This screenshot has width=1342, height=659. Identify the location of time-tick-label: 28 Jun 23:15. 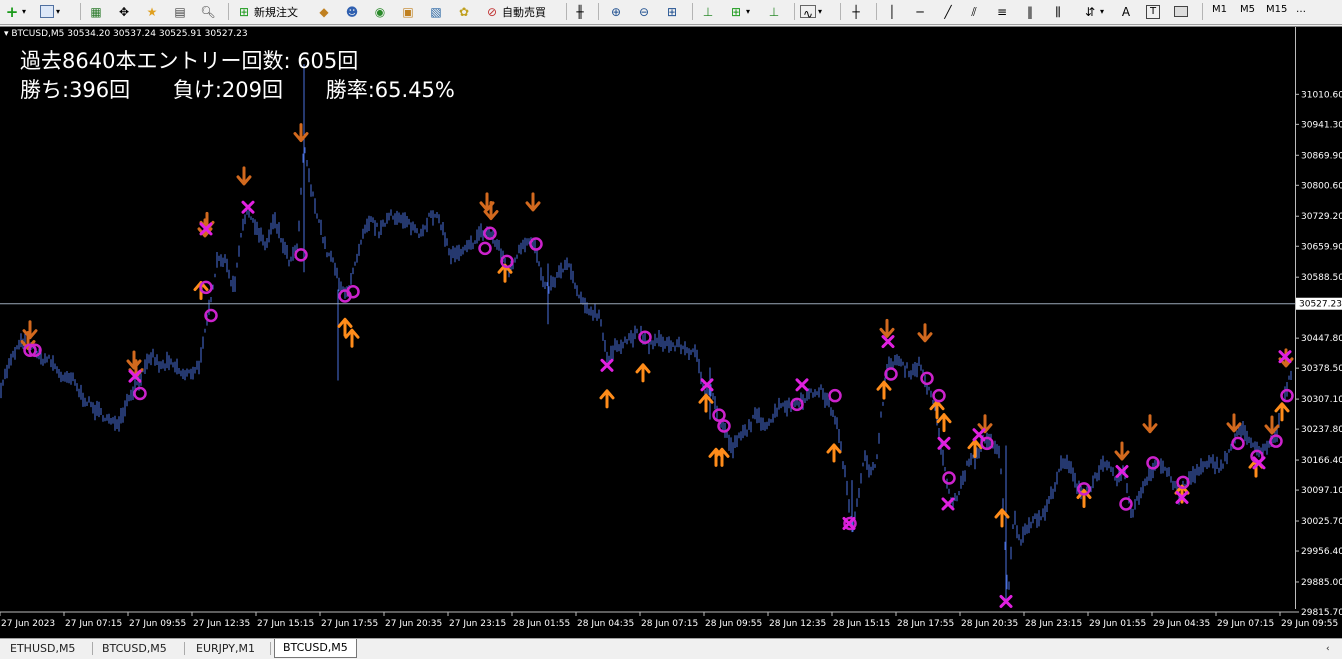
(1053, 624).